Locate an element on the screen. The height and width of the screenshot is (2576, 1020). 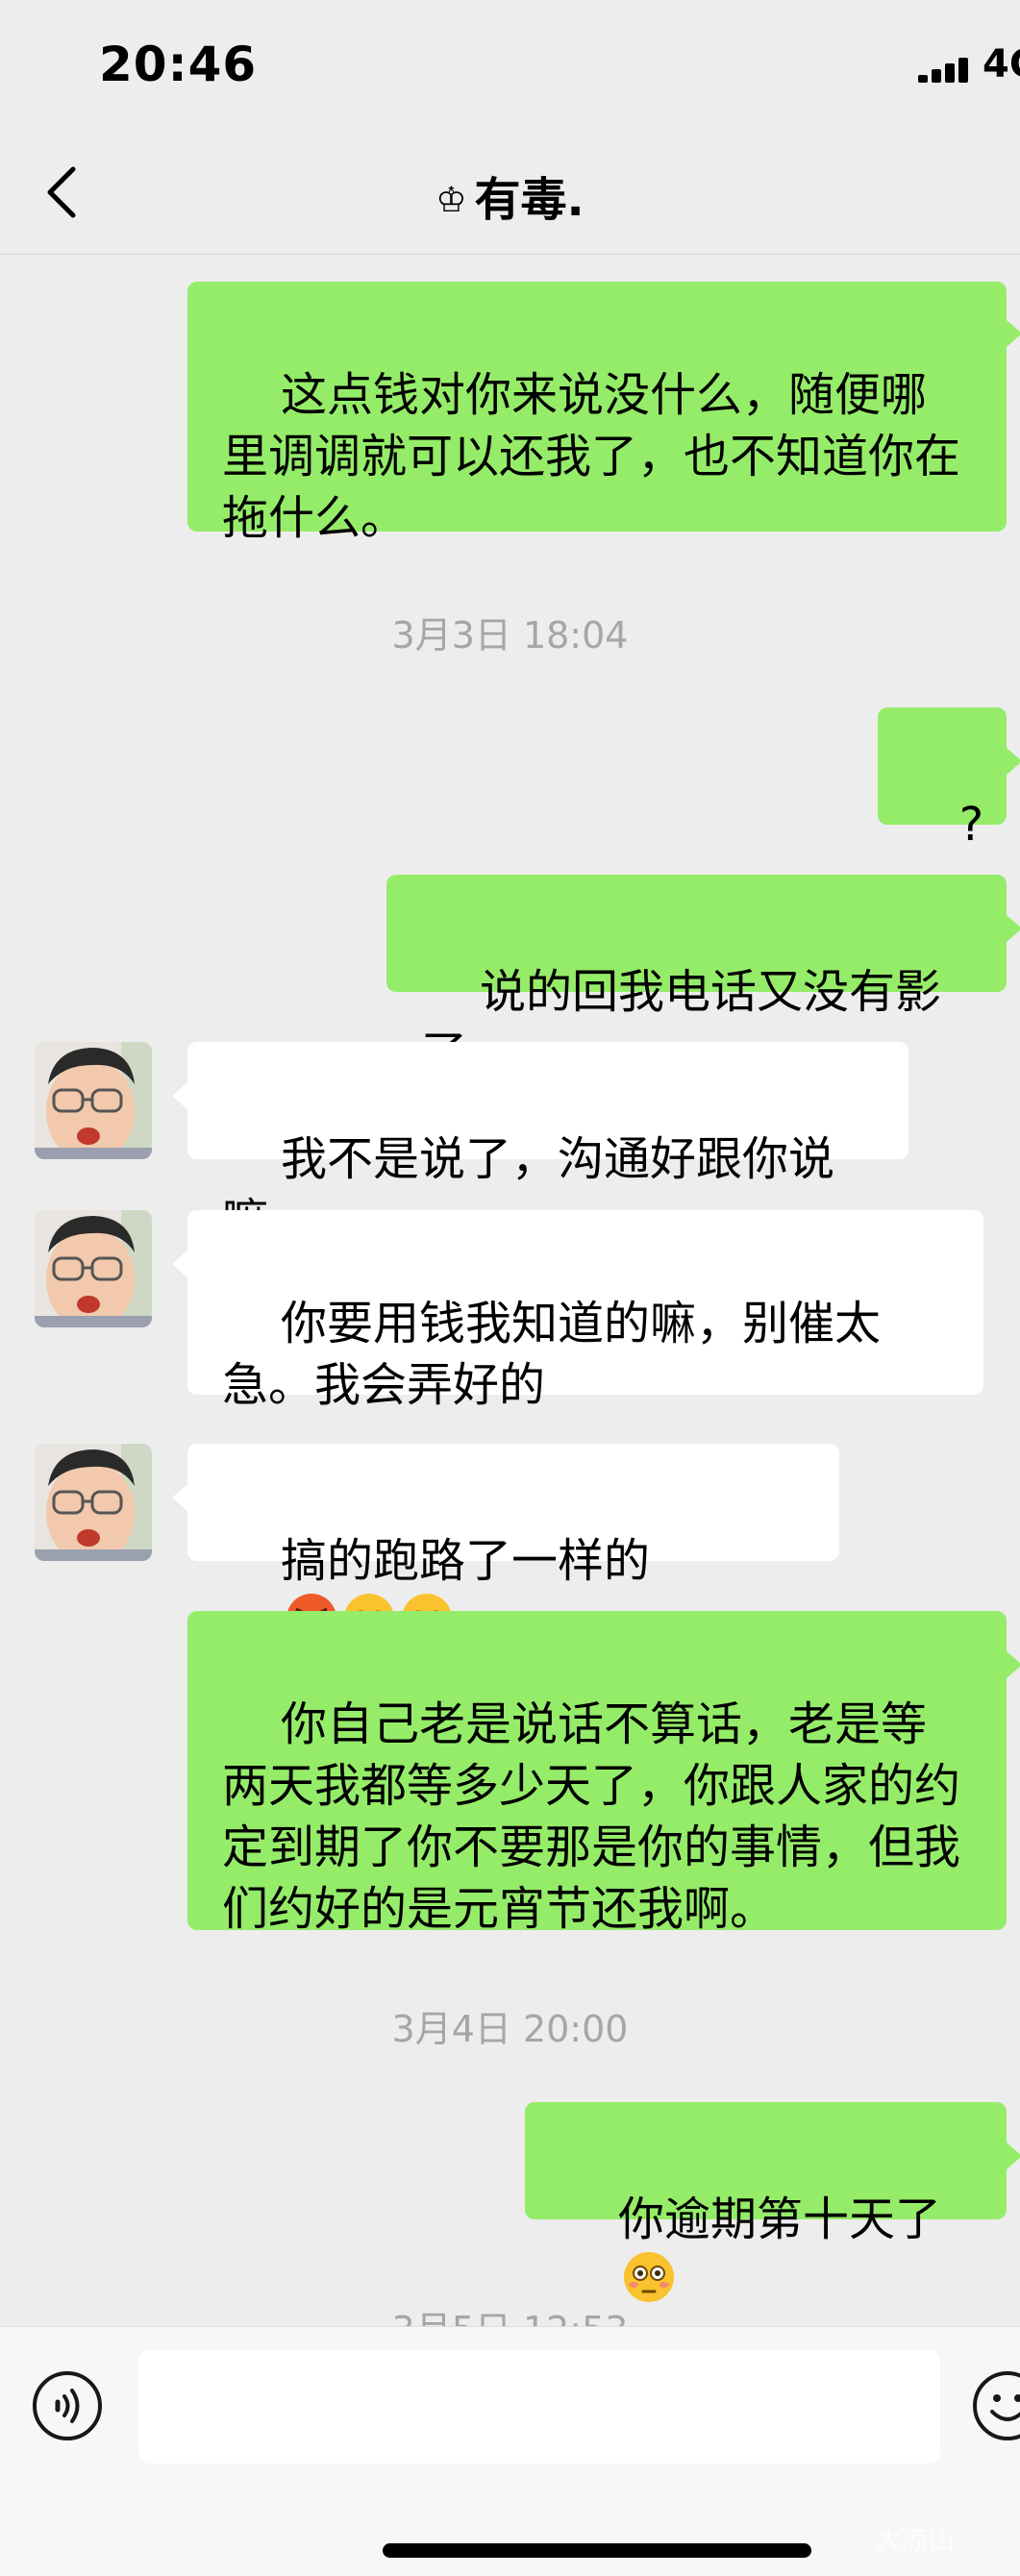
chat-header: ♔ 有毒. is located at coordinates (510, 195).